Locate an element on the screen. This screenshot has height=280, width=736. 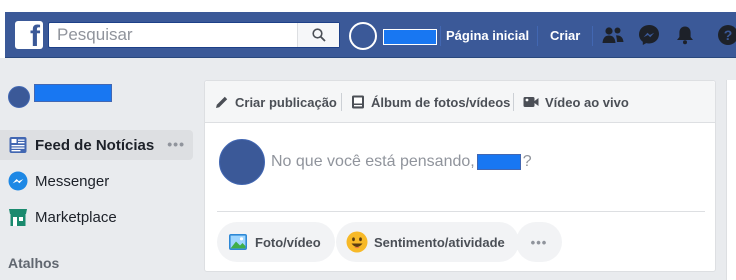
create-link: Criar is located at coordinates (565, 35).